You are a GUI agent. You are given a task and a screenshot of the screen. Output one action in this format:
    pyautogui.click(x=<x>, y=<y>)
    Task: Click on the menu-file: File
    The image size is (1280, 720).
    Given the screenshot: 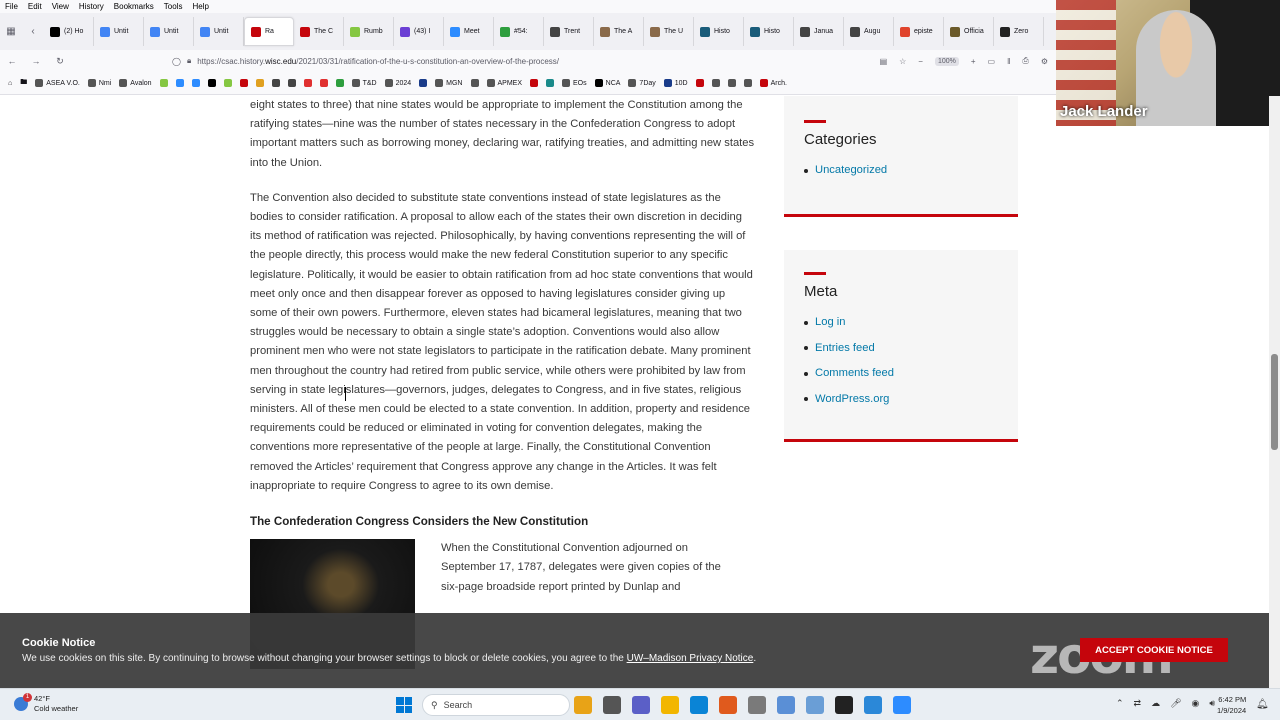 What is the action you would take?
    pyautogui.click(x=11, y=6)
    